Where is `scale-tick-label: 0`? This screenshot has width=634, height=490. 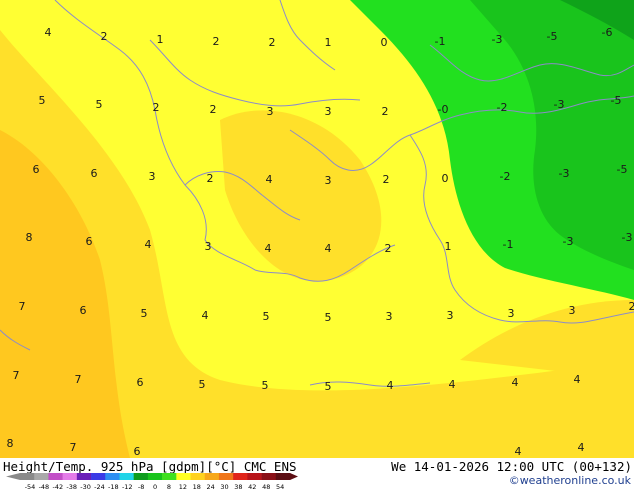
scale-tick-label: 0 is located at coordinates (155, 486).